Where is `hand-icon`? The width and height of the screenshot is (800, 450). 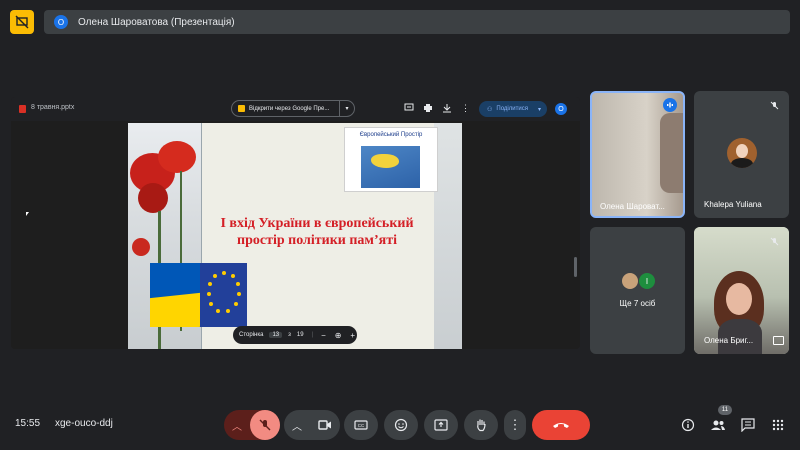 hand-icon is located at coordinates (481, 425).